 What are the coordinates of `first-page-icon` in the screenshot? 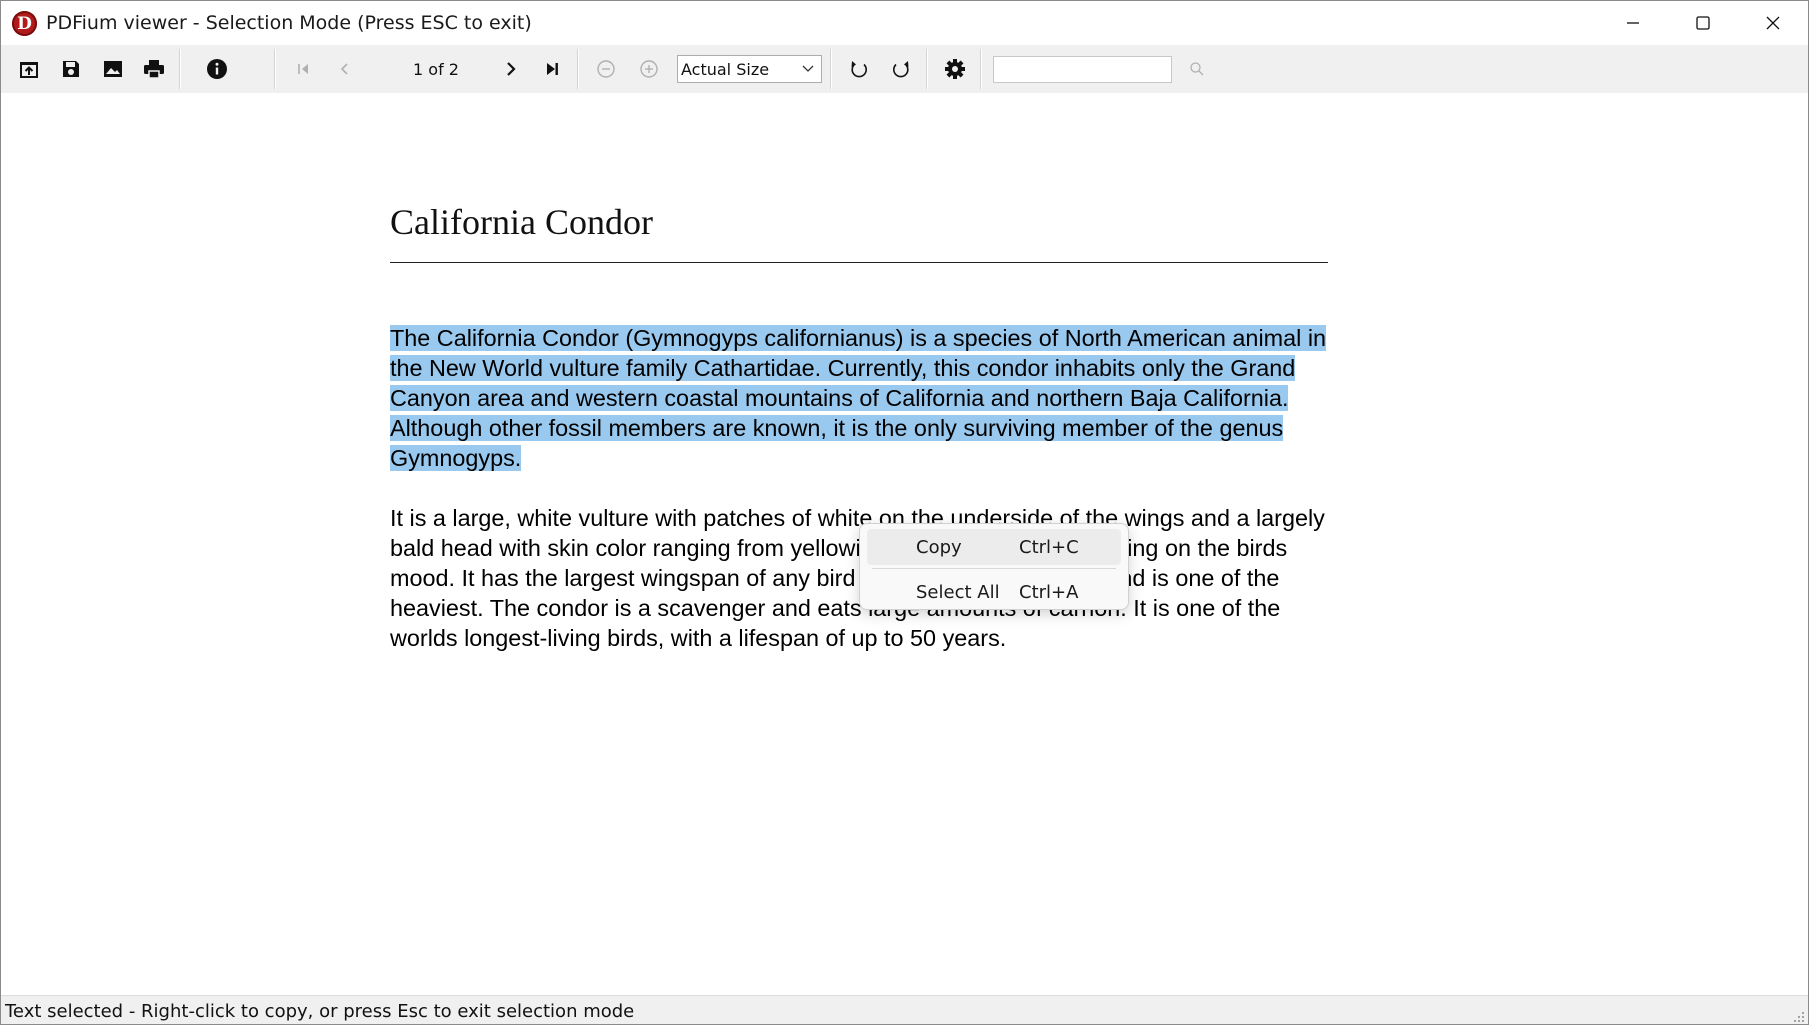 It's located at (303, 69).